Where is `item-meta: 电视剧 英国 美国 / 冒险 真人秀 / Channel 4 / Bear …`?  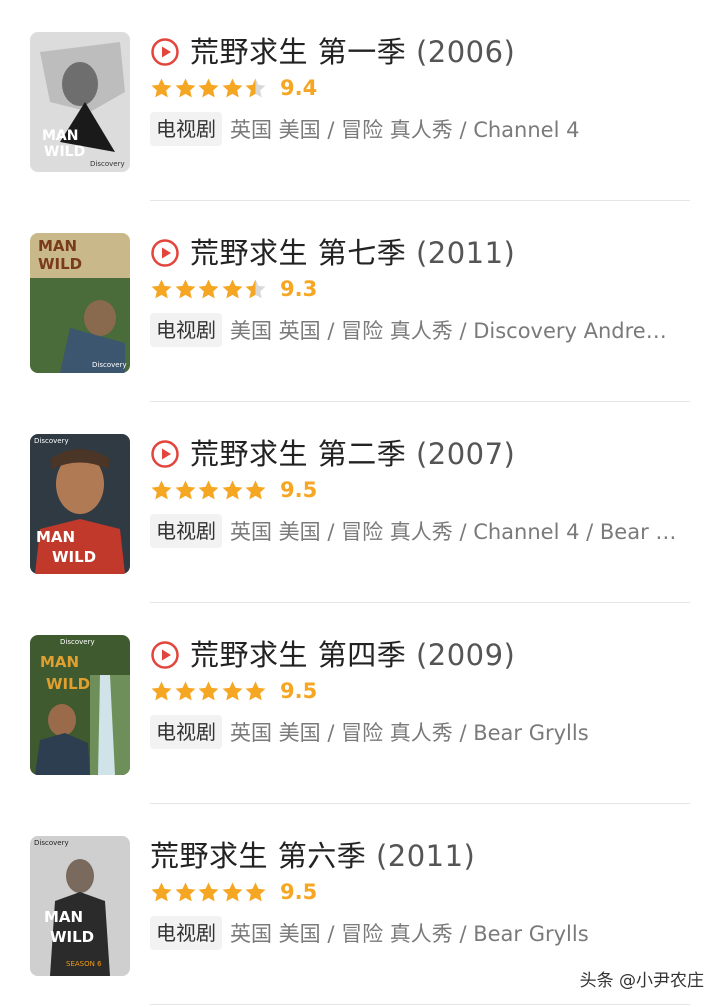
item-meta: 电视剧 英国 美国 / 冒险 真人秀 / Channel 4 / Bear … is located at coordinates (420, 531).